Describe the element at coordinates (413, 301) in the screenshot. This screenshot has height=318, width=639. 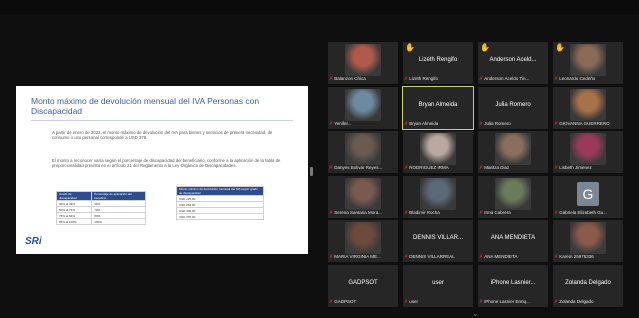
I see `participant-caption-label: user` at that location.